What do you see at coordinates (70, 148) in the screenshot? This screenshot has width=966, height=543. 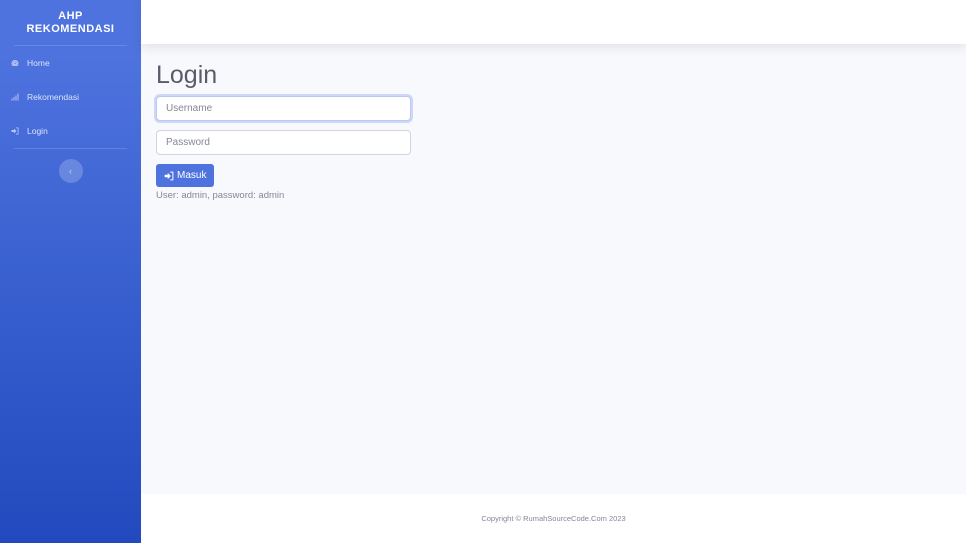 I see `sidebar-divider` at bounding box center [70, 148].